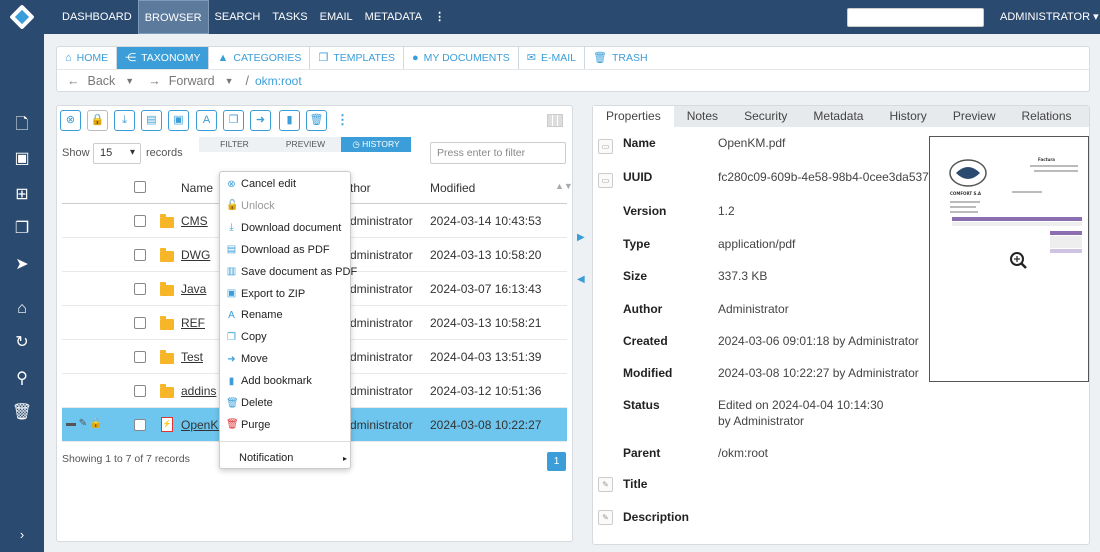  Describe the element at coordinates (22, 535) in the screenshot. I see `expand-icon: ›` at that location.